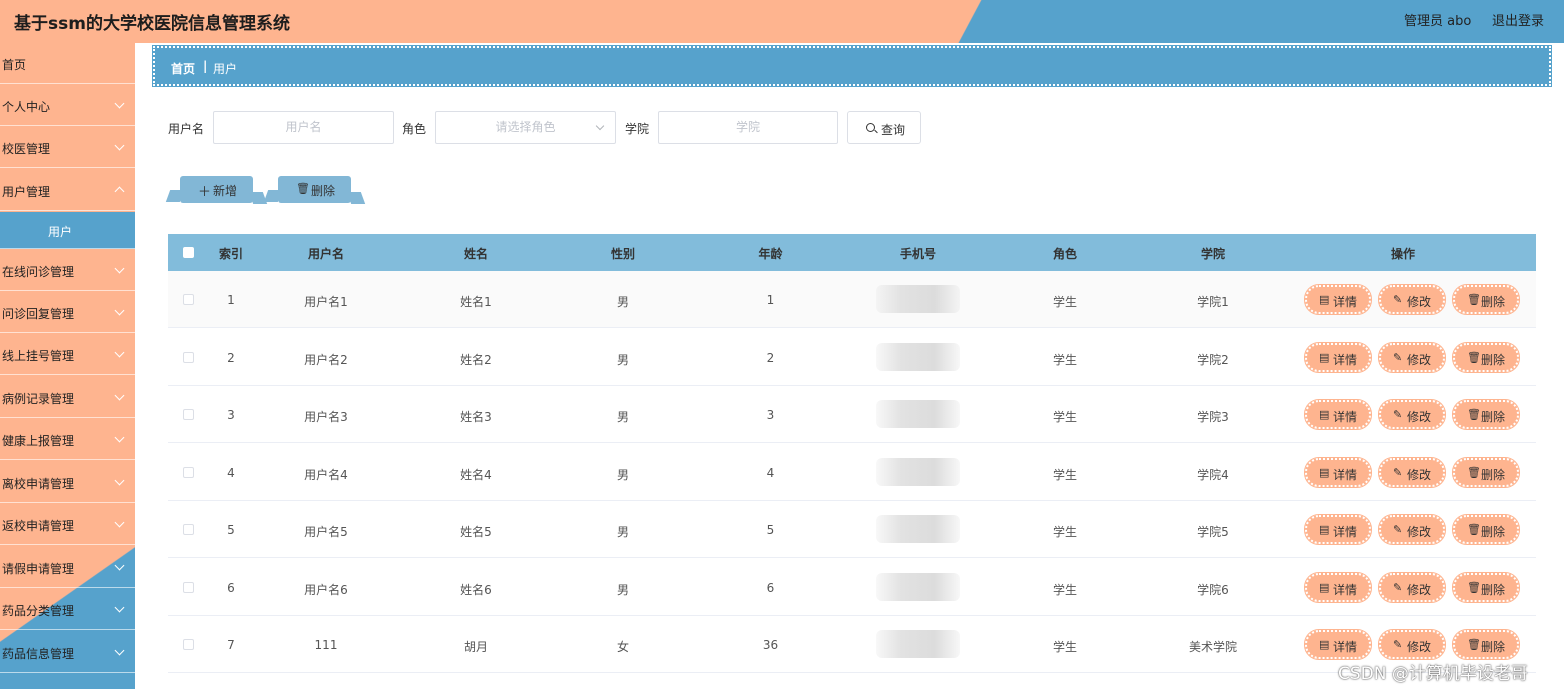 This screenshot has width=1564, height=689. What do you see at coordinates (230, 254) in the screenshot?
I see `col-index: 索引` at bounding box center [230, 254].